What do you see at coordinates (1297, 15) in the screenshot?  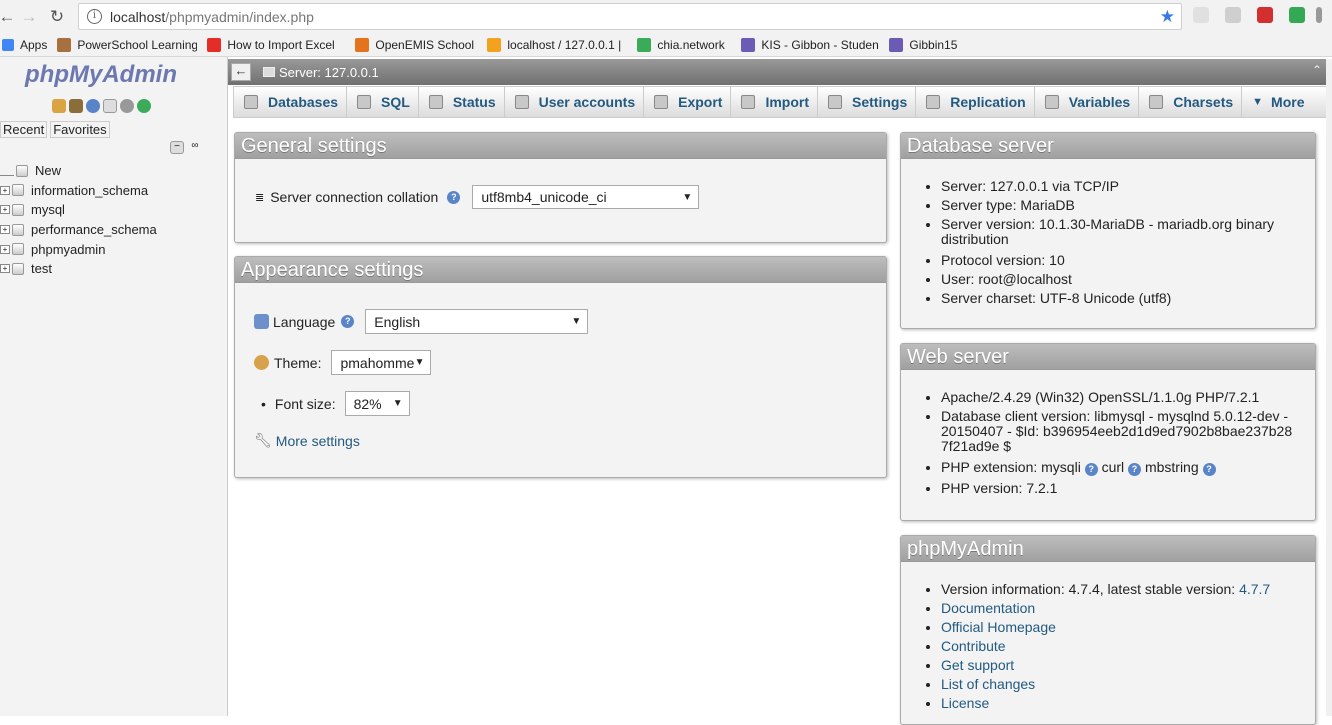 I see `chrome-extension-icon` at bounding box center [1297, 15].